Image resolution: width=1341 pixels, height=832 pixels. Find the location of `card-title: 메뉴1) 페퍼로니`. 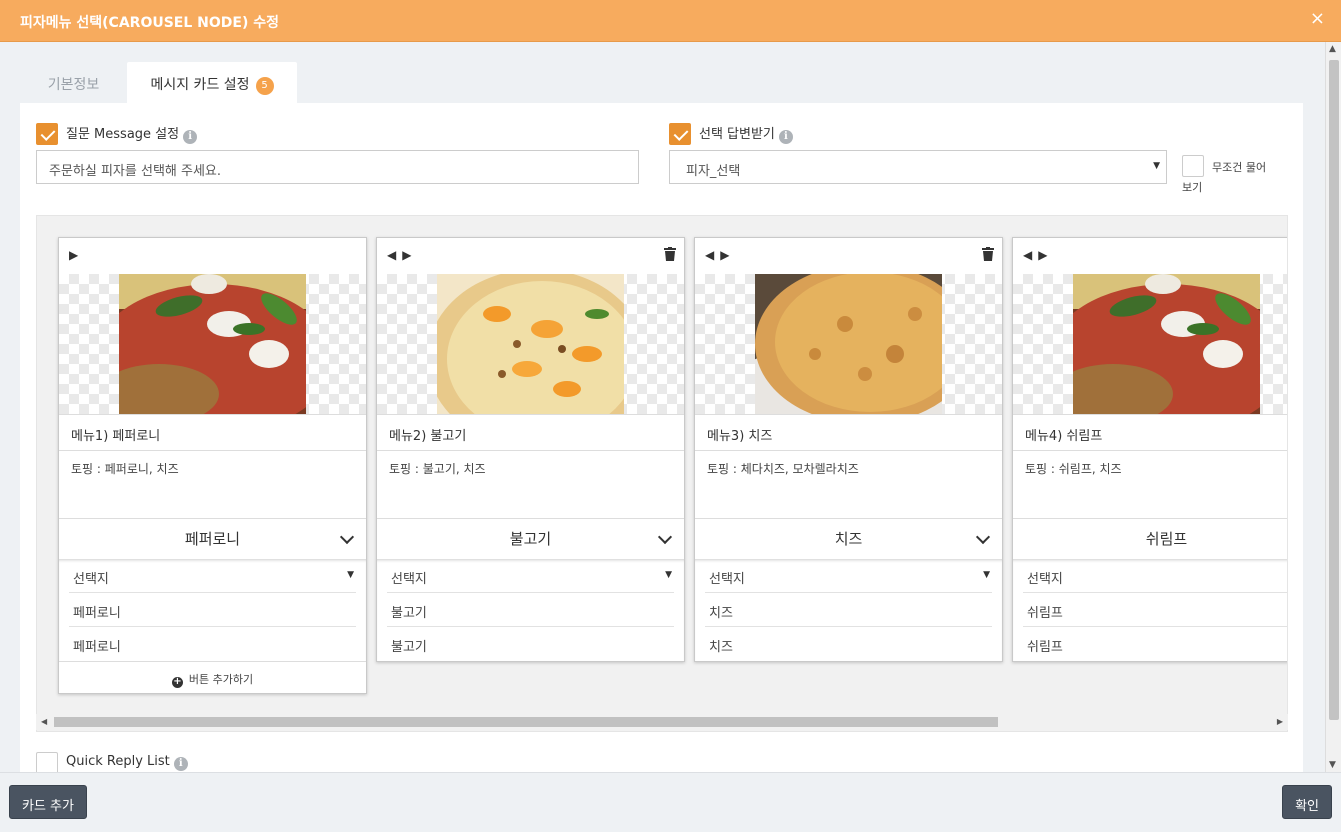

card-title: 메뉴1) 페퍼로니 is located at coordinates (212, 432).